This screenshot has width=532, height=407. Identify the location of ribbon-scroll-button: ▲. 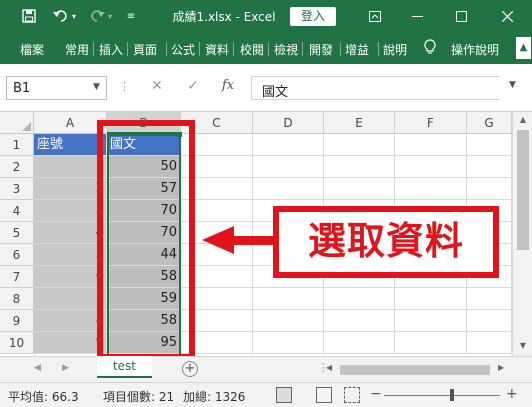
(523, 48).